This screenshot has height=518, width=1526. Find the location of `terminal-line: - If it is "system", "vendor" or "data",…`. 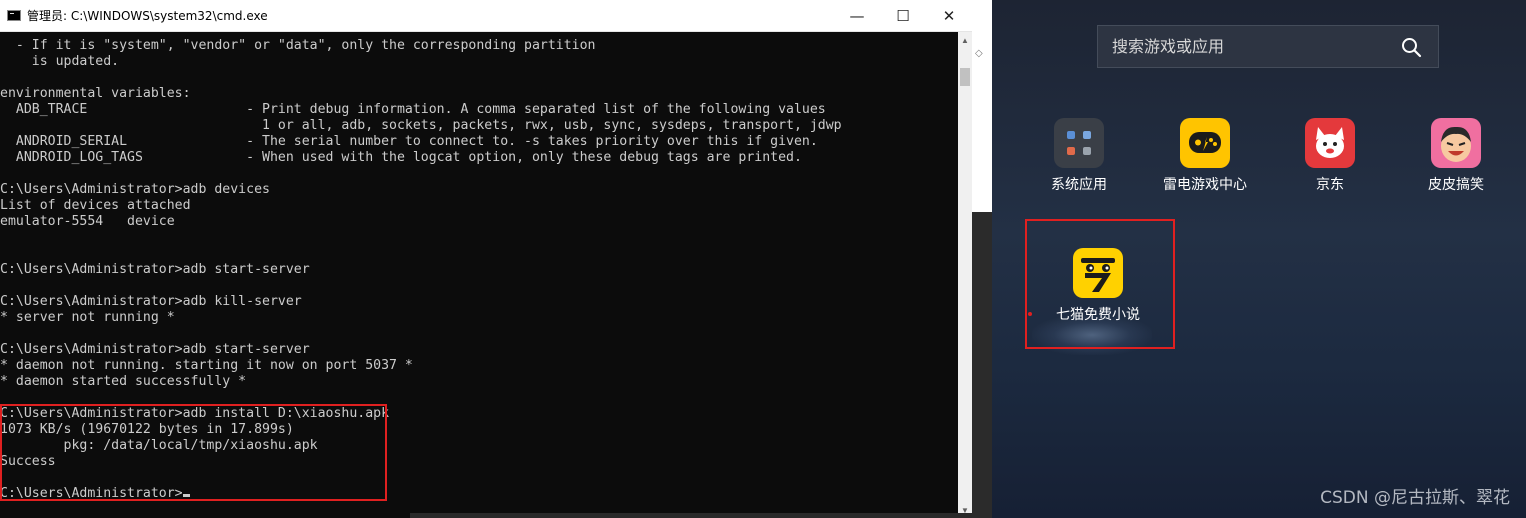

terminal-line: - If it is "system", "vendor" or "data",… is located at coordinates (298, 45).